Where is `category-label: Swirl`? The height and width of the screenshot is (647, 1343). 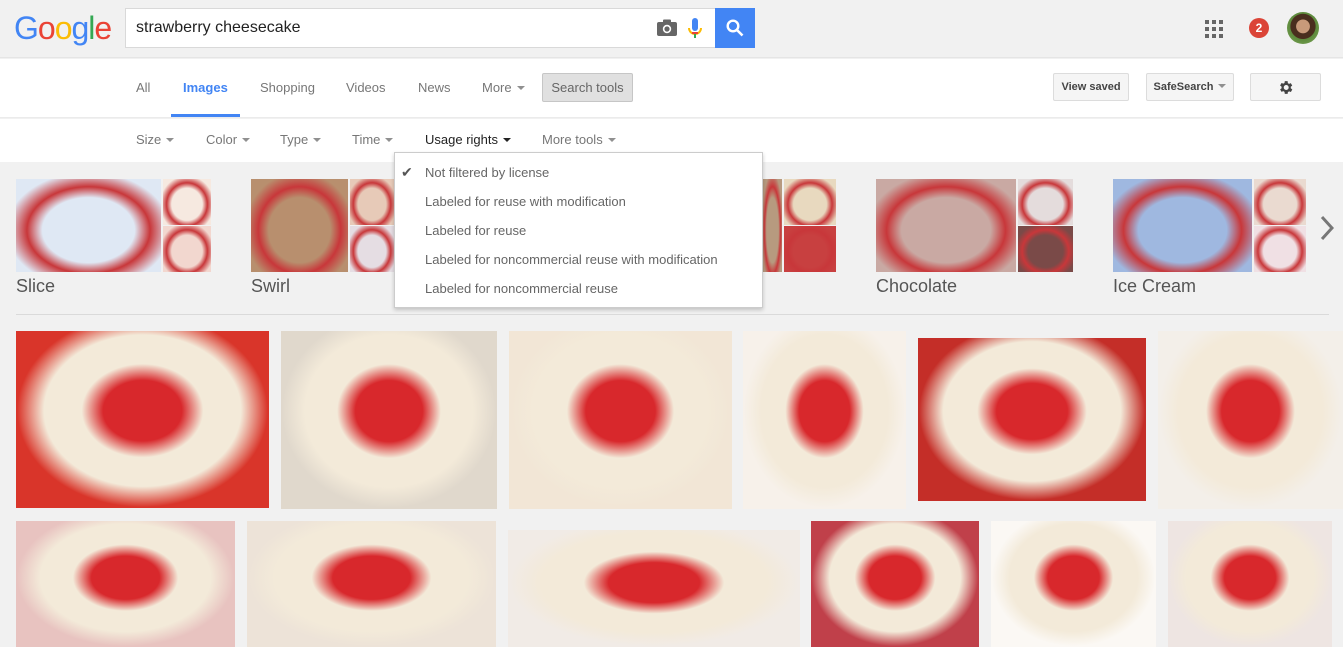
category-label: Swirl is located at coordinates (270, 286).